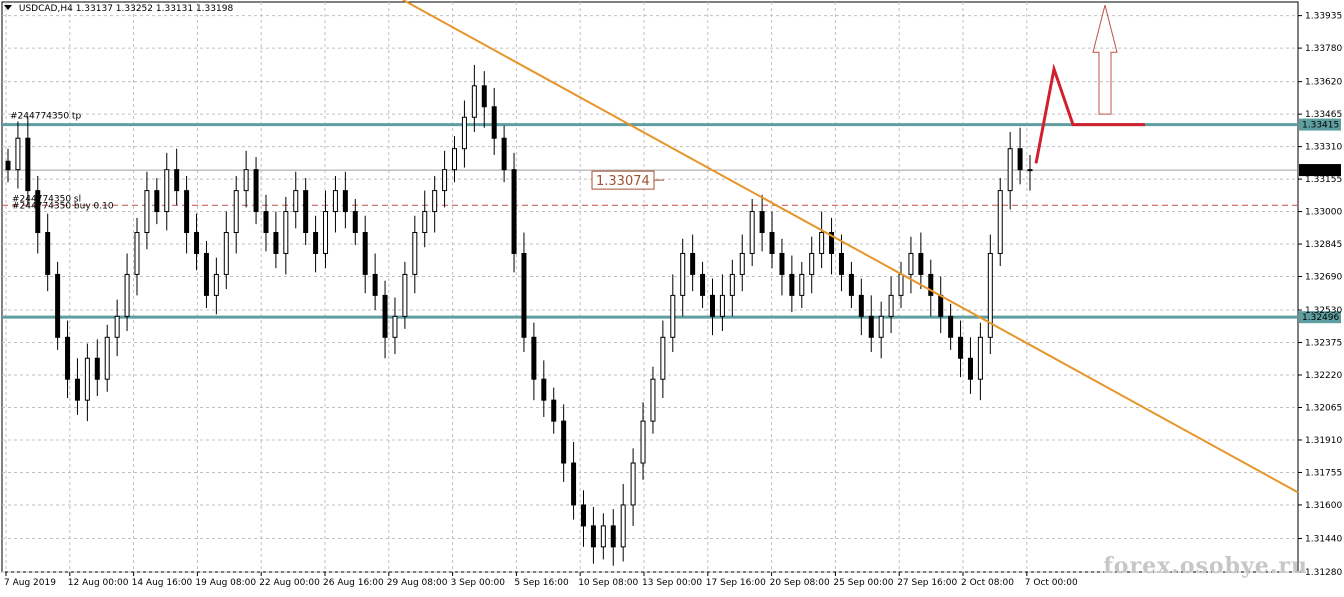 The width and height of the screenshot is (1344, 597). Describe the element at coordinates (45, 117) in the screenshot. I see `tp-label: #244774350 tp` at that location.